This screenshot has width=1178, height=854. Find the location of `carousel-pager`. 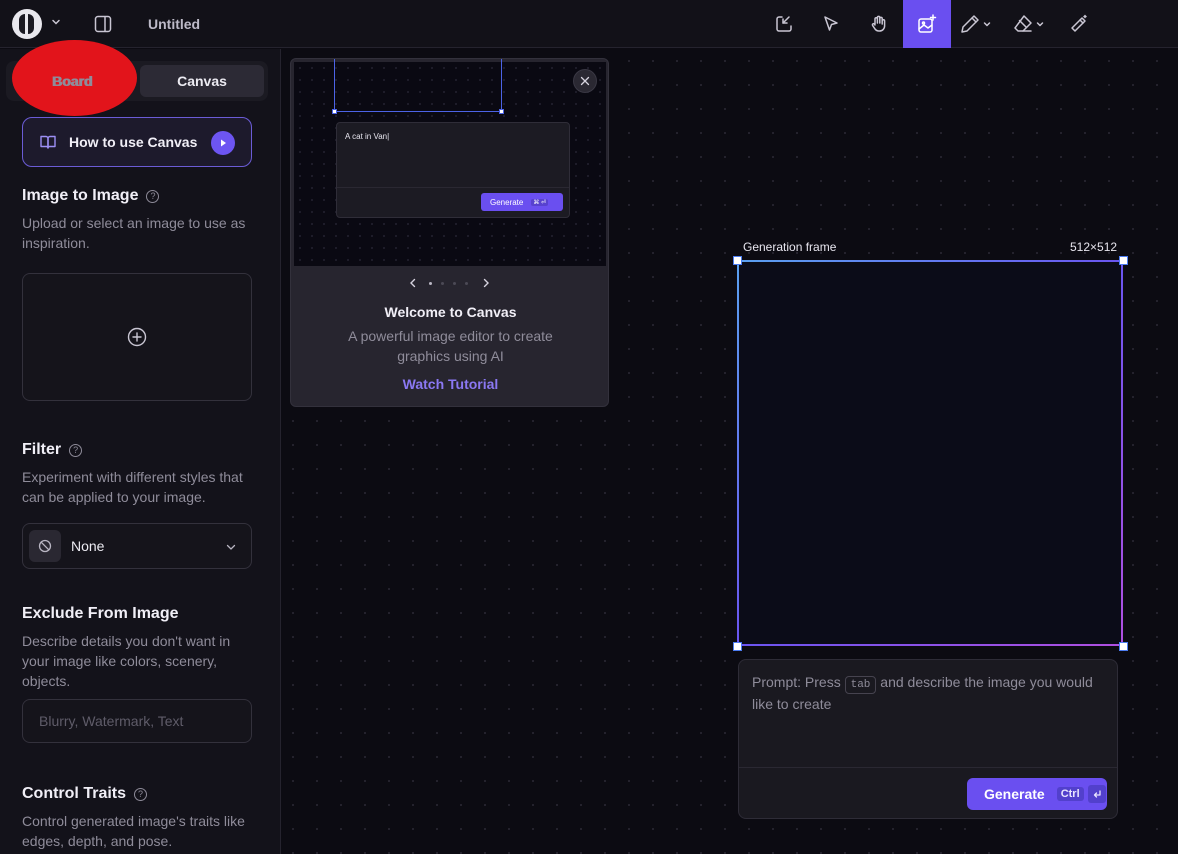

carousel-pager is located at coordinates (449, 283).